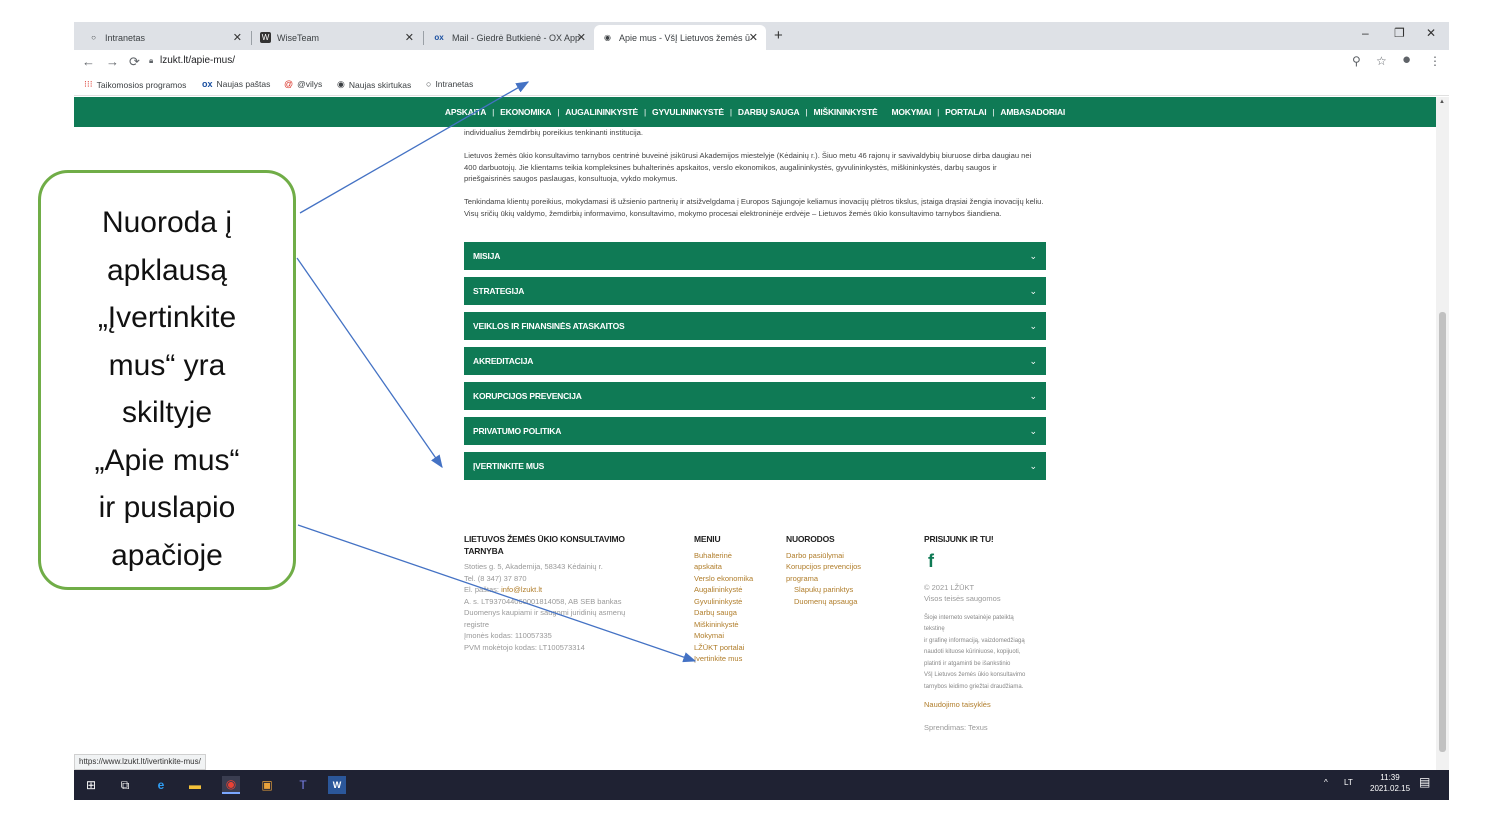 The width and height of the screenshot is (1500, 822). What do you see at coordinates (564, 590) in the screenshot?
I see `footer-org-line: El. paštas: info@lzukt.lt` at bounding box center [564, 590].